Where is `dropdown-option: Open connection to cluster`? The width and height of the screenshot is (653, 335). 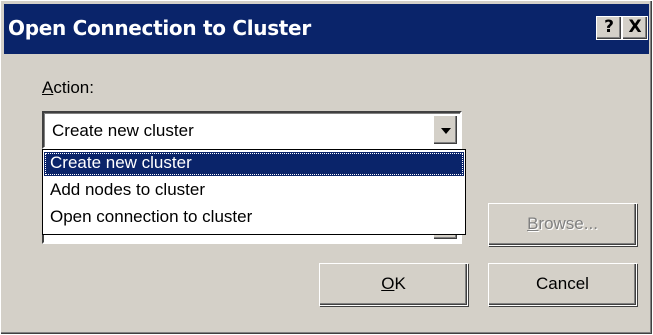
dropdown-option: Open connection to cluster is located at coordinates (254, 218).